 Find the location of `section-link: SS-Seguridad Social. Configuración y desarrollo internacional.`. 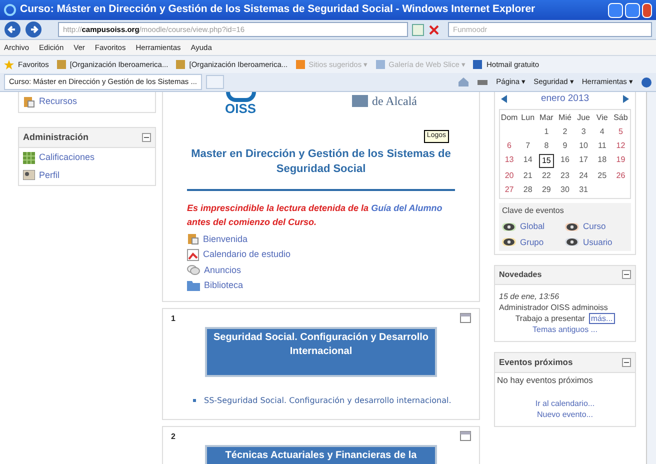

section-link: SS-Seguridad Social. Configuración y desarrollo internacional. is located at coordinates (328, 400).